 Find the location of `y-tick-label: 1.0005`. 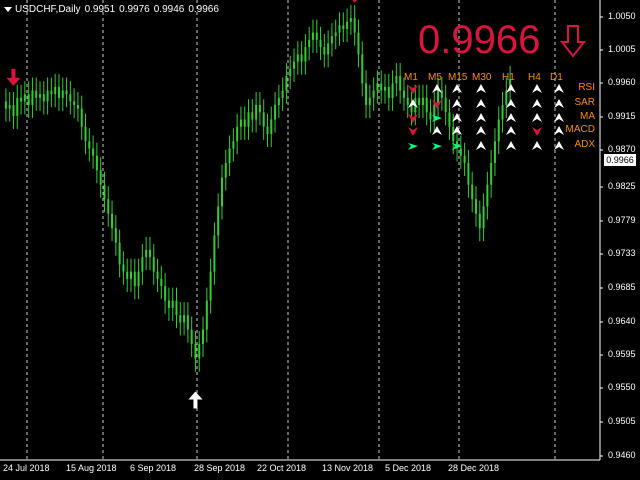

y-tick-label: 1.0005 is located at coordinates (622, 49).